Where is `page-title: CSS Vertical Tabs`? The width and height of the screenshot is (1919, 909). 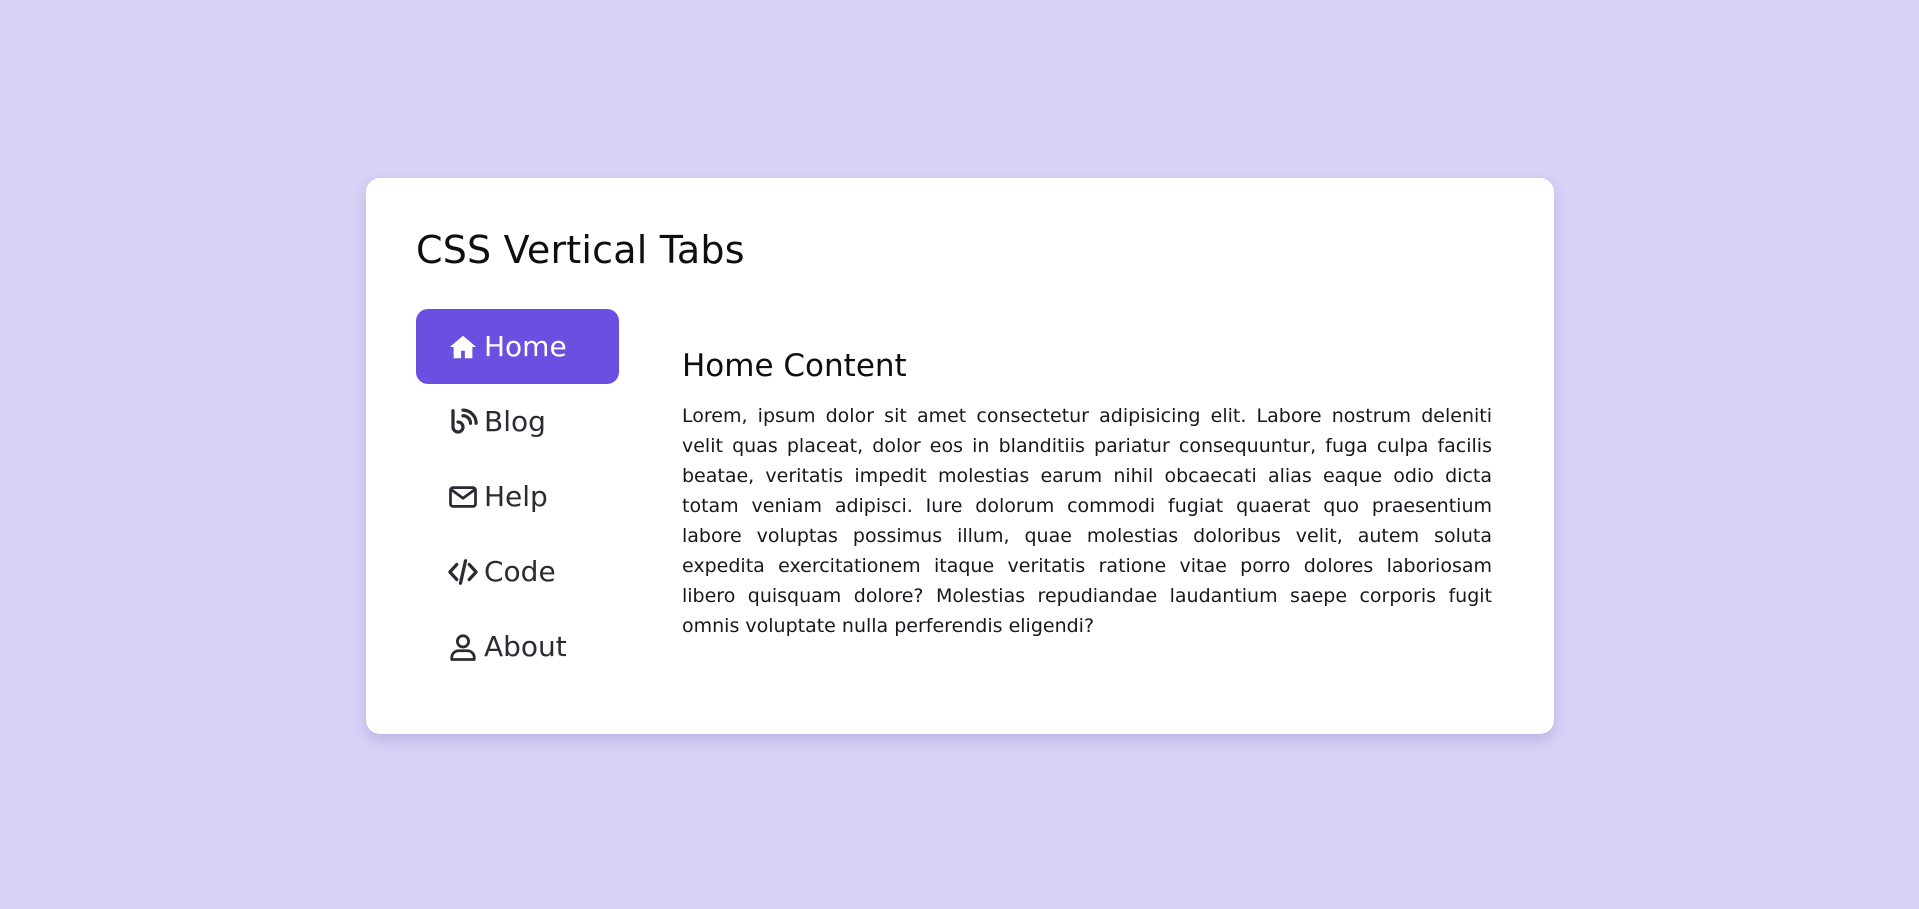
page-title: CSS Vertical Tabs is located at coordinates (580, 250).